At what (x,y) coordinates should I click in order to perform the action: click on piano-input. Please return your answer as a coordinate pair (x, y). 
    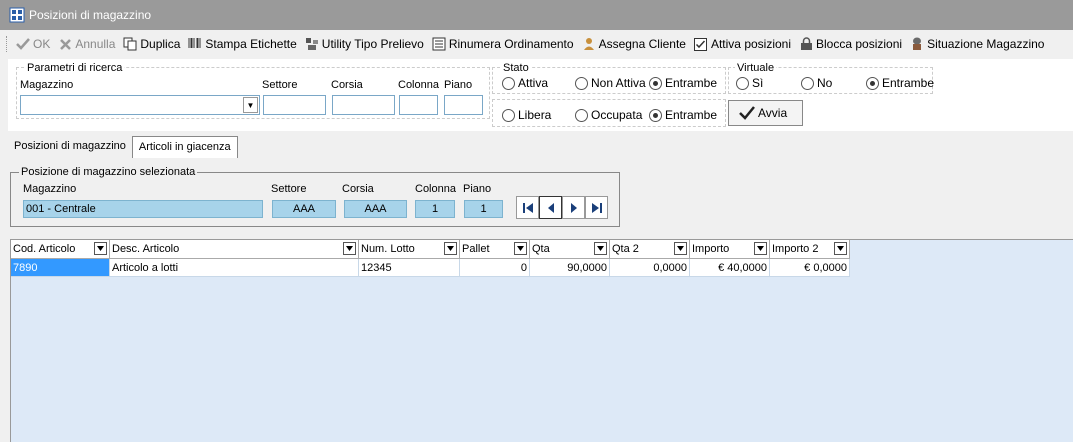
    Looking at the image, I should click on (463, 105).